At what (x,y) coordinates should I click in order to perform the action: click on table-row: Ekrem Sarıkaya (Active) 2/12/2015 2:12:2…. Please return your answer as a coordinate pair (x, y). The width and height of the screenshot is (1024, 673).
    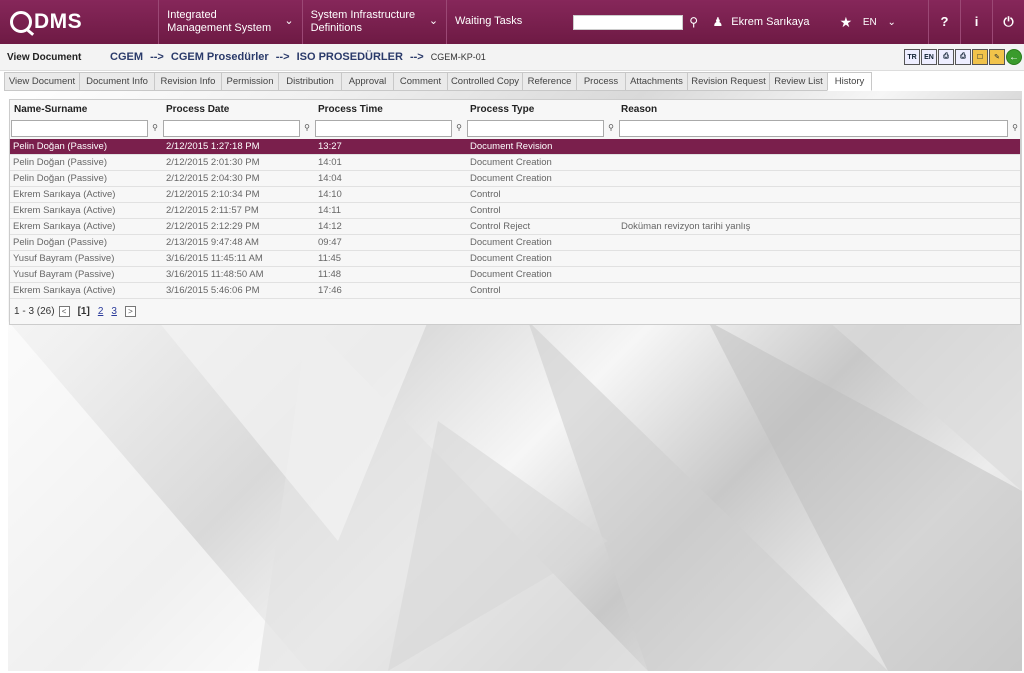
    Looking at the image, I should click on (515, 227).